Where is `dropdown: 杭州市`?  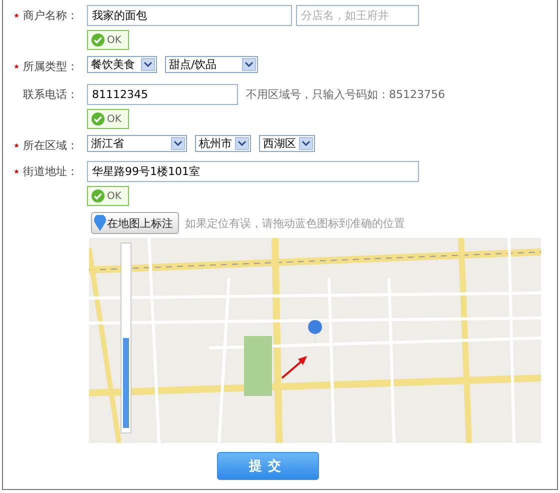
dropdown: 杭州市 is located at coordinates (223, 143).